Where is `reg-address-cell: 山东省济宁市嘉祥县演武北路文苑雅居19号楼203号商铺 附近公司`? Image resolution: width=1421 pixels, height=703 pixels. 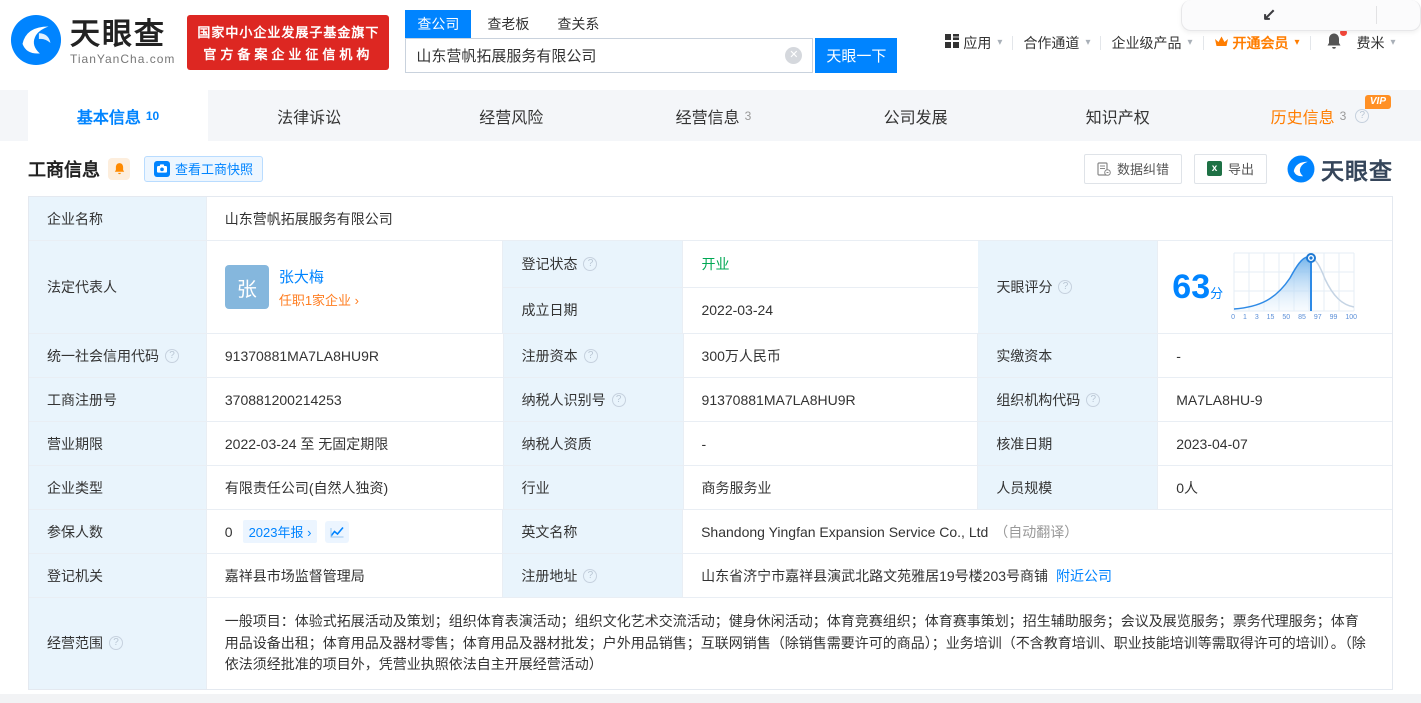 reg-address-cell: 山东省济宁市嘉祥县演武北路文苑雅居19号楼203号商铺 附近公司 is located at coordinates (1037, 576).